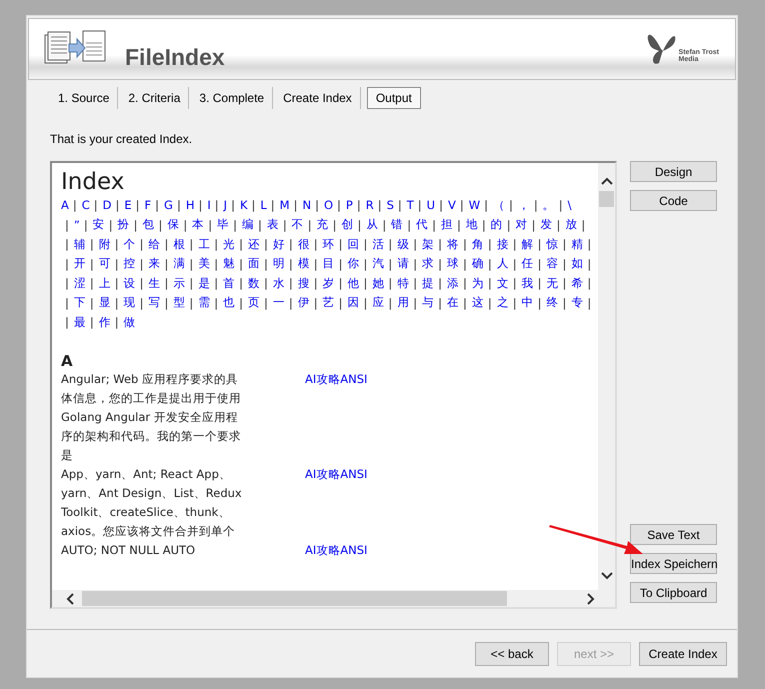 The width and height of the screenshot is (765, 689). Describe the element at coordinates (254, 244) in the screenshot. I see `index-link: 还` at that location.